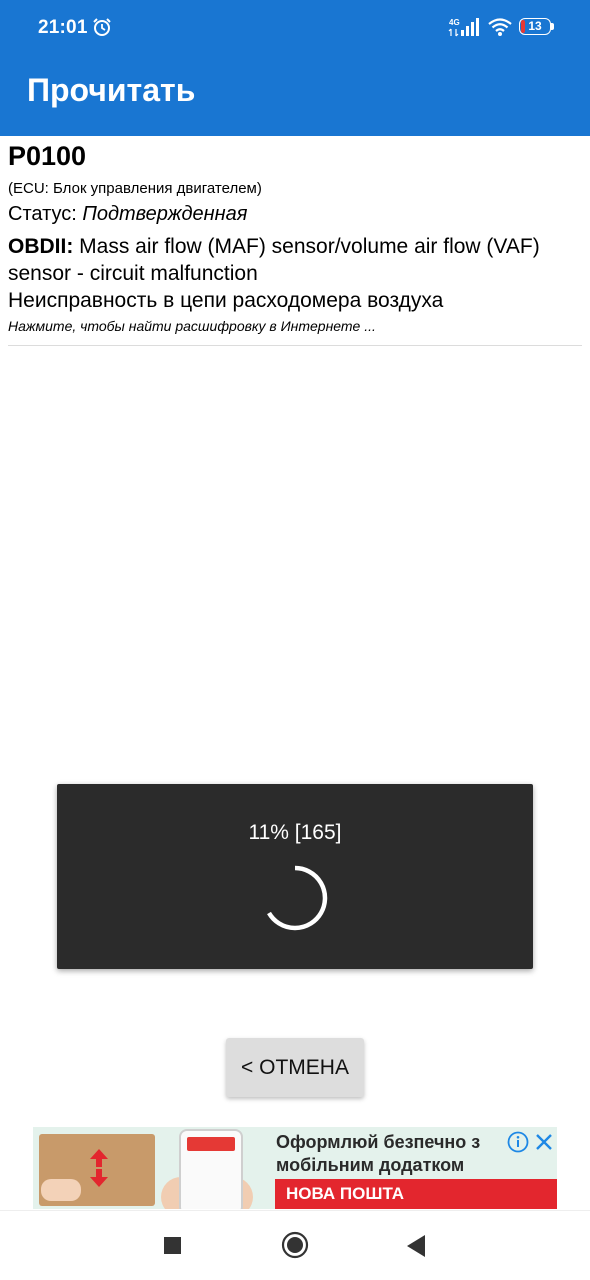 The height and width of the screenshot is (1280, 590). What do you see at coordinates (172, 1245) in the screenshot?
I see `recent-apps-icon` at bounding box center [172, 1245].